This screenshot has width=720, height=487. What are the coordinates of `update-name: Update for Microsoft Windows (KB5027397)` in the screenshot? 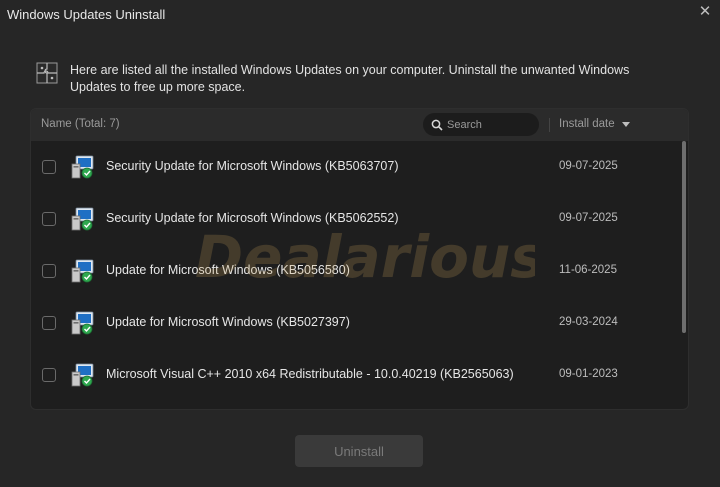 It's located at (228, 322).